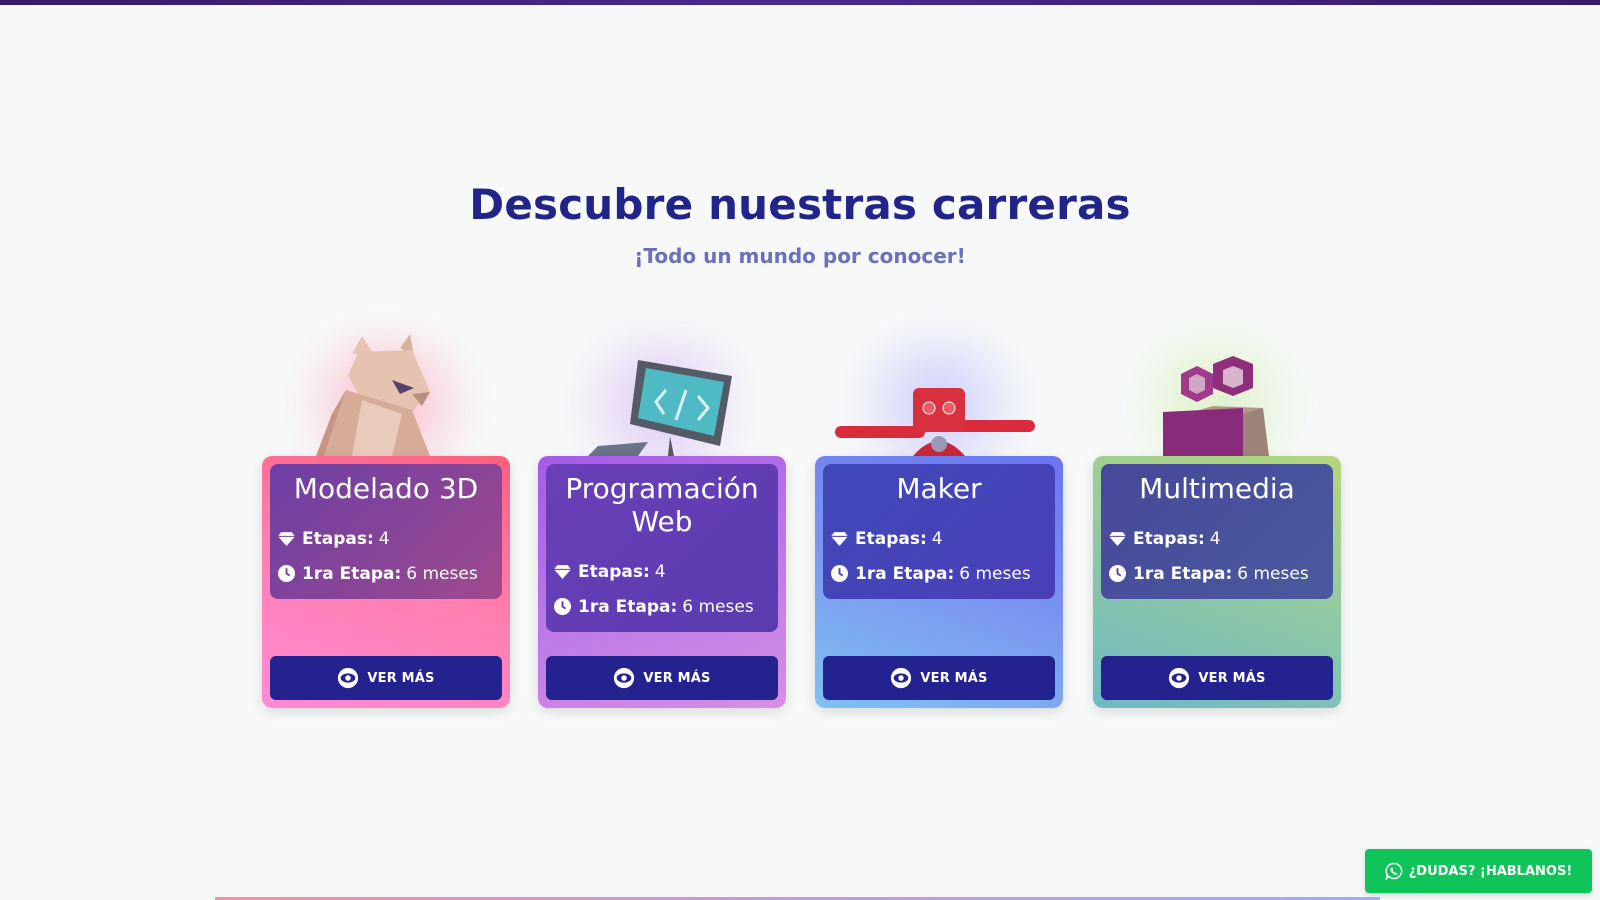 This screenshot has height=900, width=1600. I want to click on card-info-panel: Maker Etapas: 4 1ra Etapa: 6 meses, so click(939, 531).